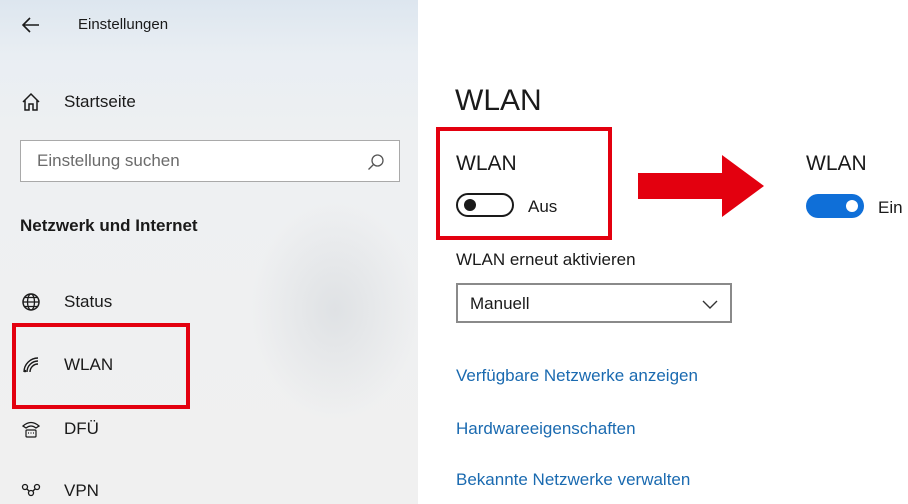 This screenshot has width=908, height=504. What do you see at coordinates (81, 490) in the screenshot?
I see `sidebar-item-label: VPN` at bounding box center [81, 490].